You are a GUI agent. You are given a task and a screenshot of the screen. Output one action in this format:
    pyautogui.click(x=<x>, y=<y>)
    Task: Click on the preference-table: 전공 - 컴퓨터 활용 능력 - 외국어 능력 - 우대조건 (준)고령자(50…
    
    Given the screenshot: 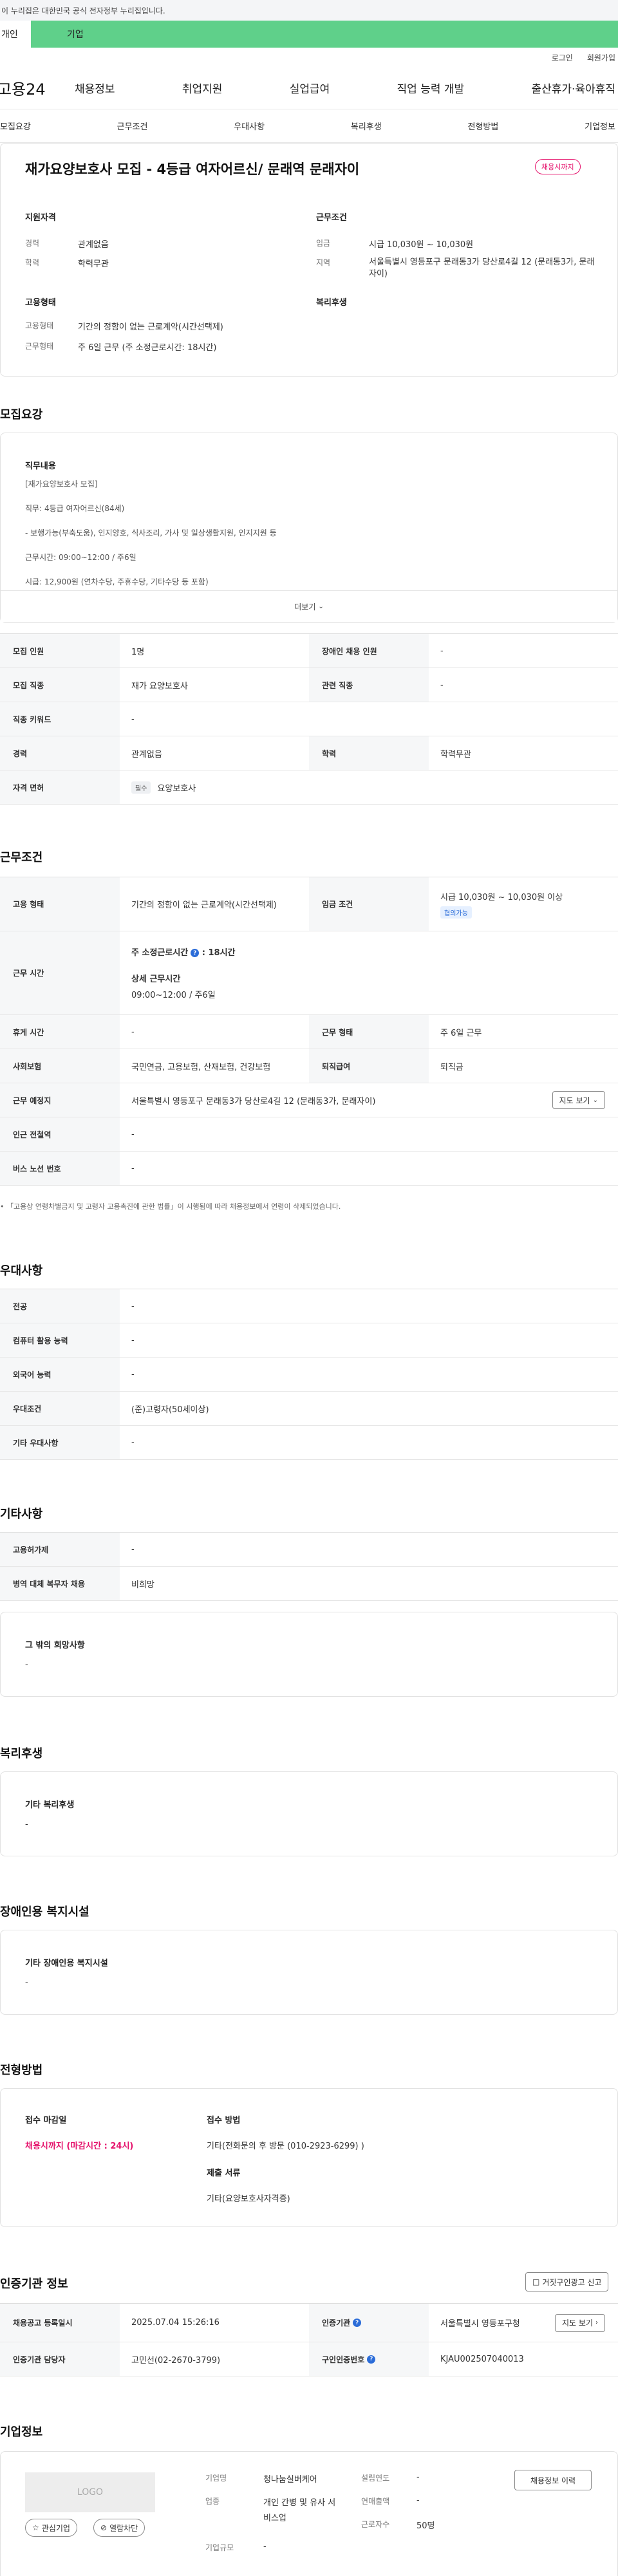 What is the action you would take?
    pyautogui.click(x=309, y=1374)
    